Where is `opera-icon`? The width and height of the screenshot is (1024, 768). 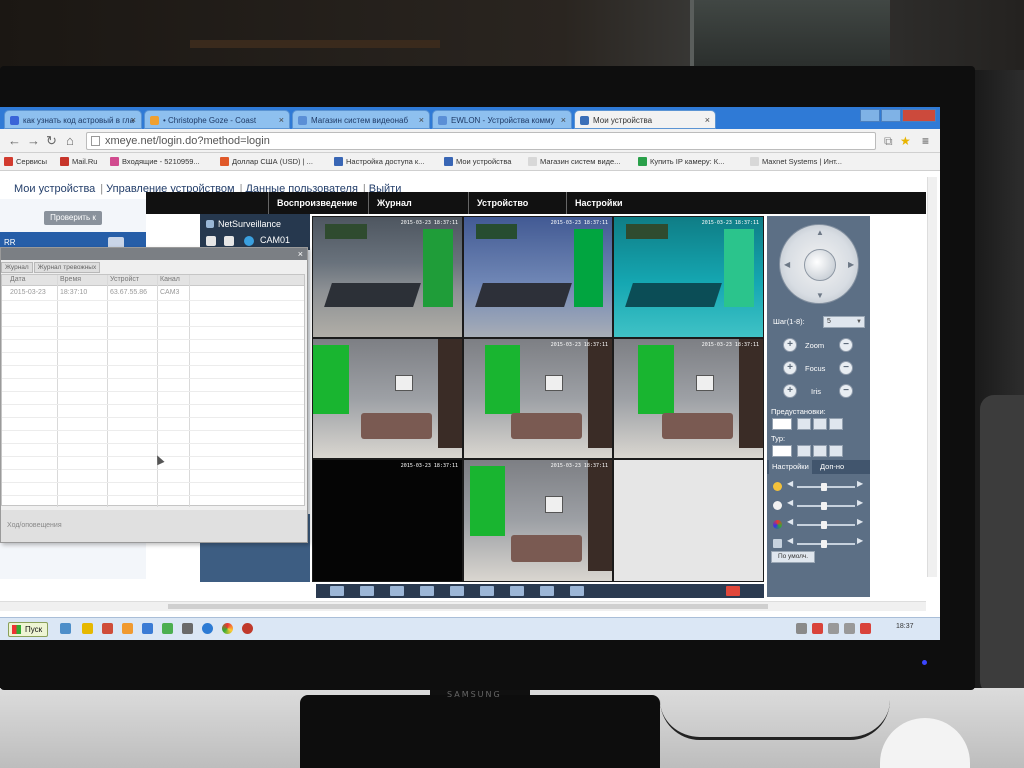 opera-icon is located at coordinates (247, 628).